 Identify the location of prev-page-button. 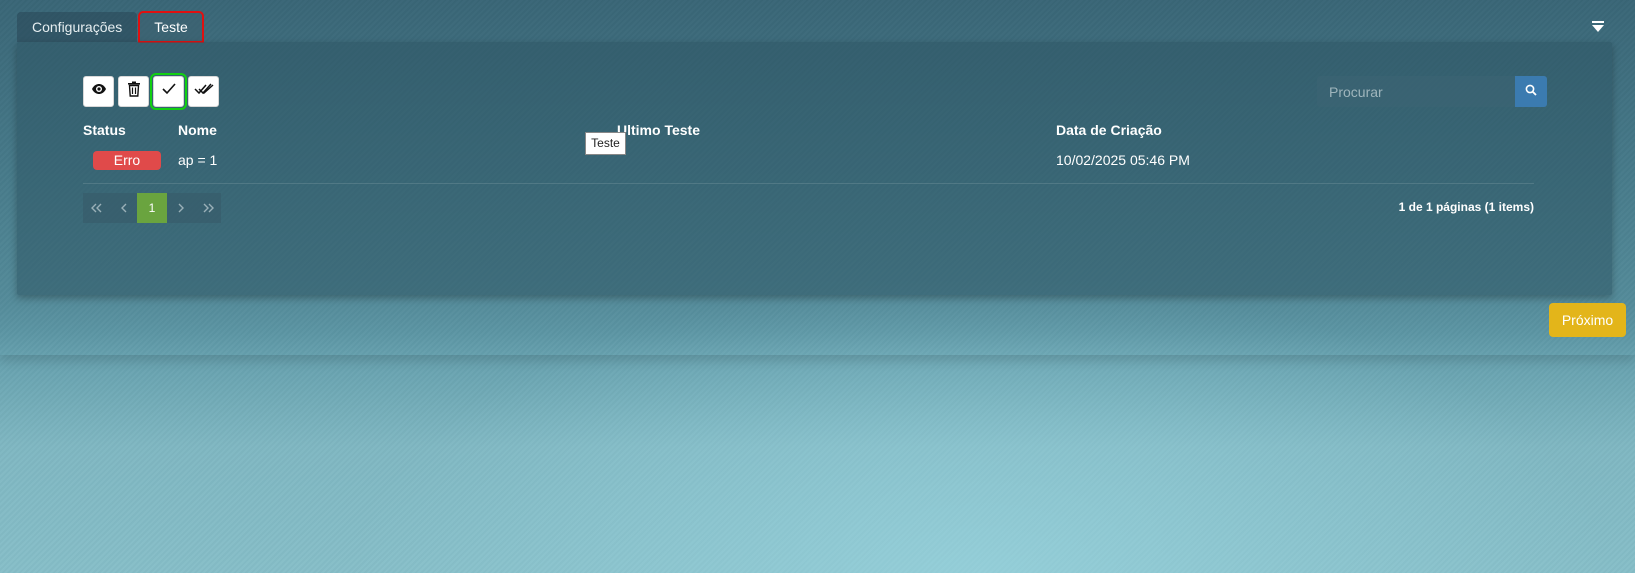
(123, 208).